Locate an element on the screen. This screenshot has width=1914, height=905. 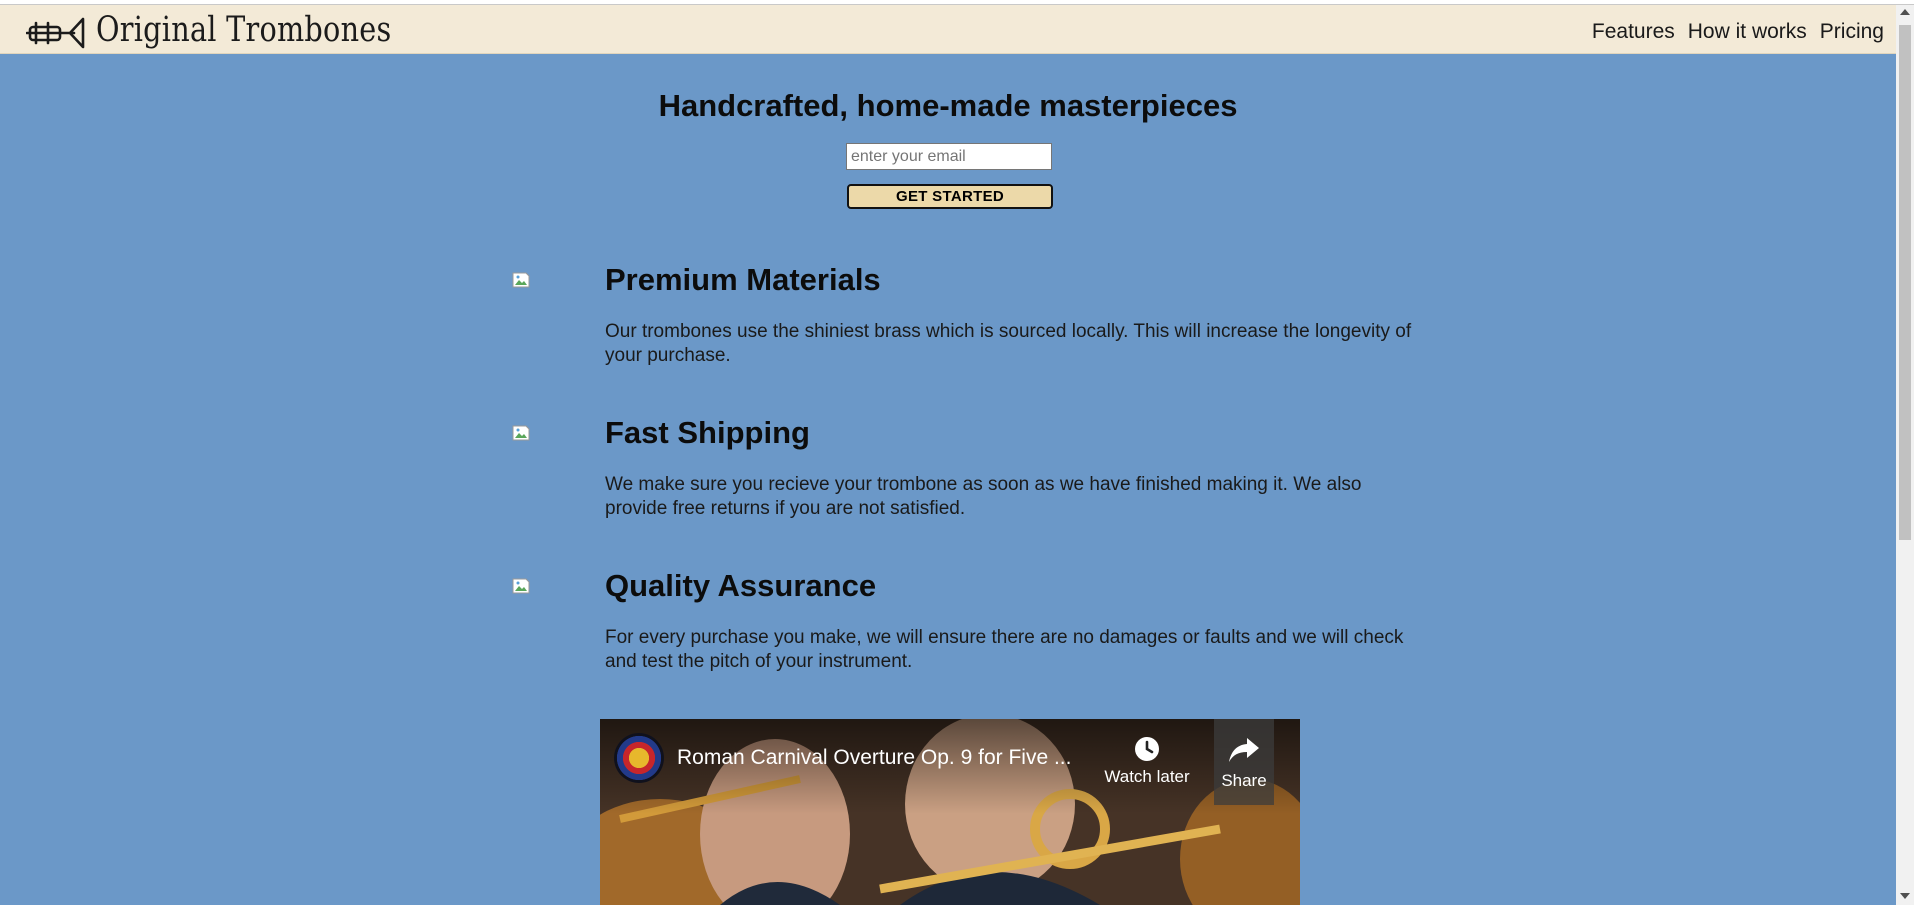
brand-logo: Original Trombones is located at coordinates (241, 30).